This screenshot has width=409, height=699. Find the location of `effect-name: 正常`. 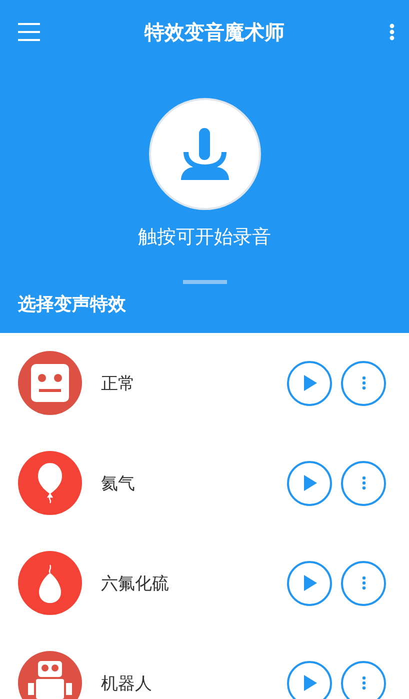

effect-name: 正常 is located at coordinates (118, 383).